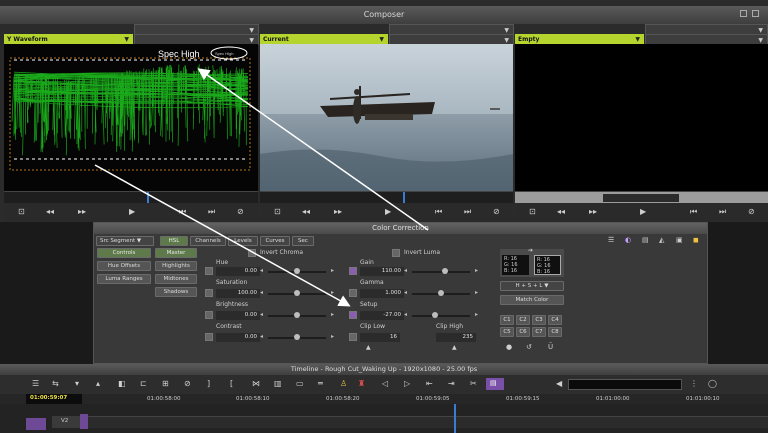  Describe the element at coordinates (297, 271) in the screenshot. I see `hue-slider: ◂ ▸` at that location.